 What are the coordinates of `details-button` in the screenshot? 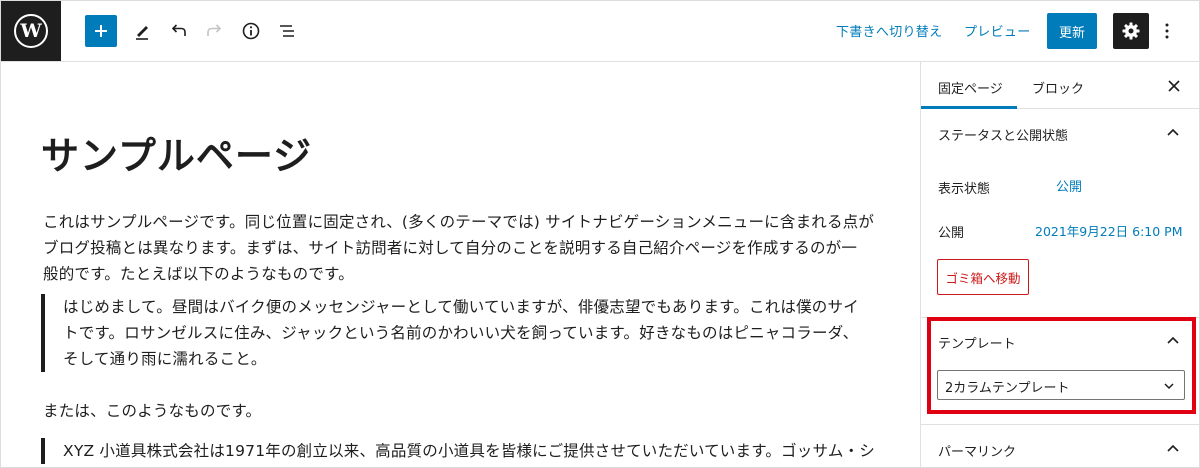 It's located at (251, 31).